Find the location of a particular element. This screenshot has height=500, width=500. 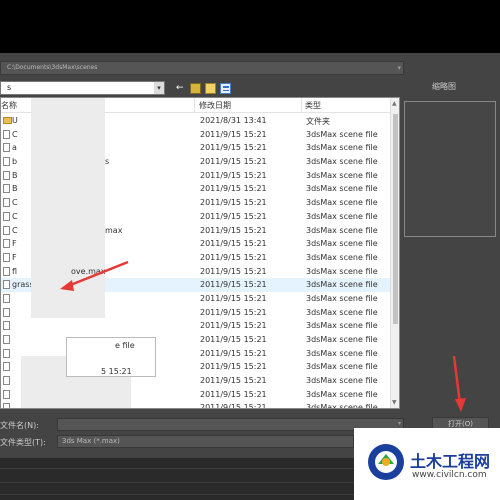

watermark-url: www.civilcn.com is located at coordinates (449, 475).